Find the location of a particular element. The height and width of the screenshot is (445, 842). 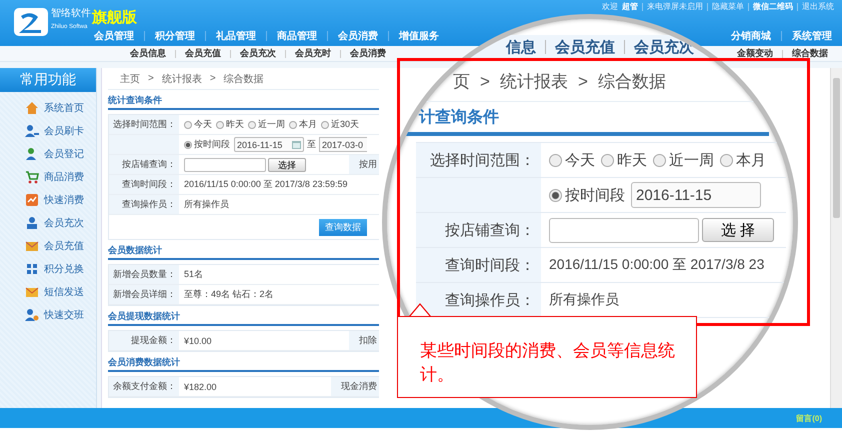

field-label: 按用 is located at coordinates (364, 164).